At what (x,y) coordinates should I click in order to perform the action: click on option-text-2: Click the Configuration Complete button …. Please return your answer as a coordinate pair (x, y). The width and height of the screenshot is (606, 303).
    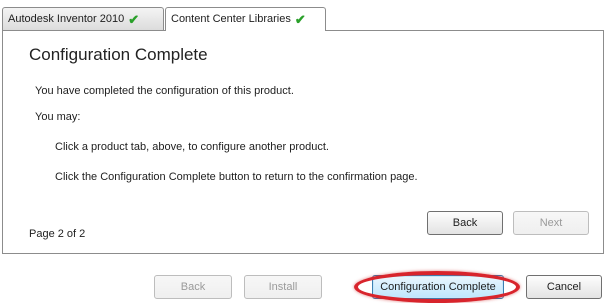
    Looking at the image, I should click on (236, 177).